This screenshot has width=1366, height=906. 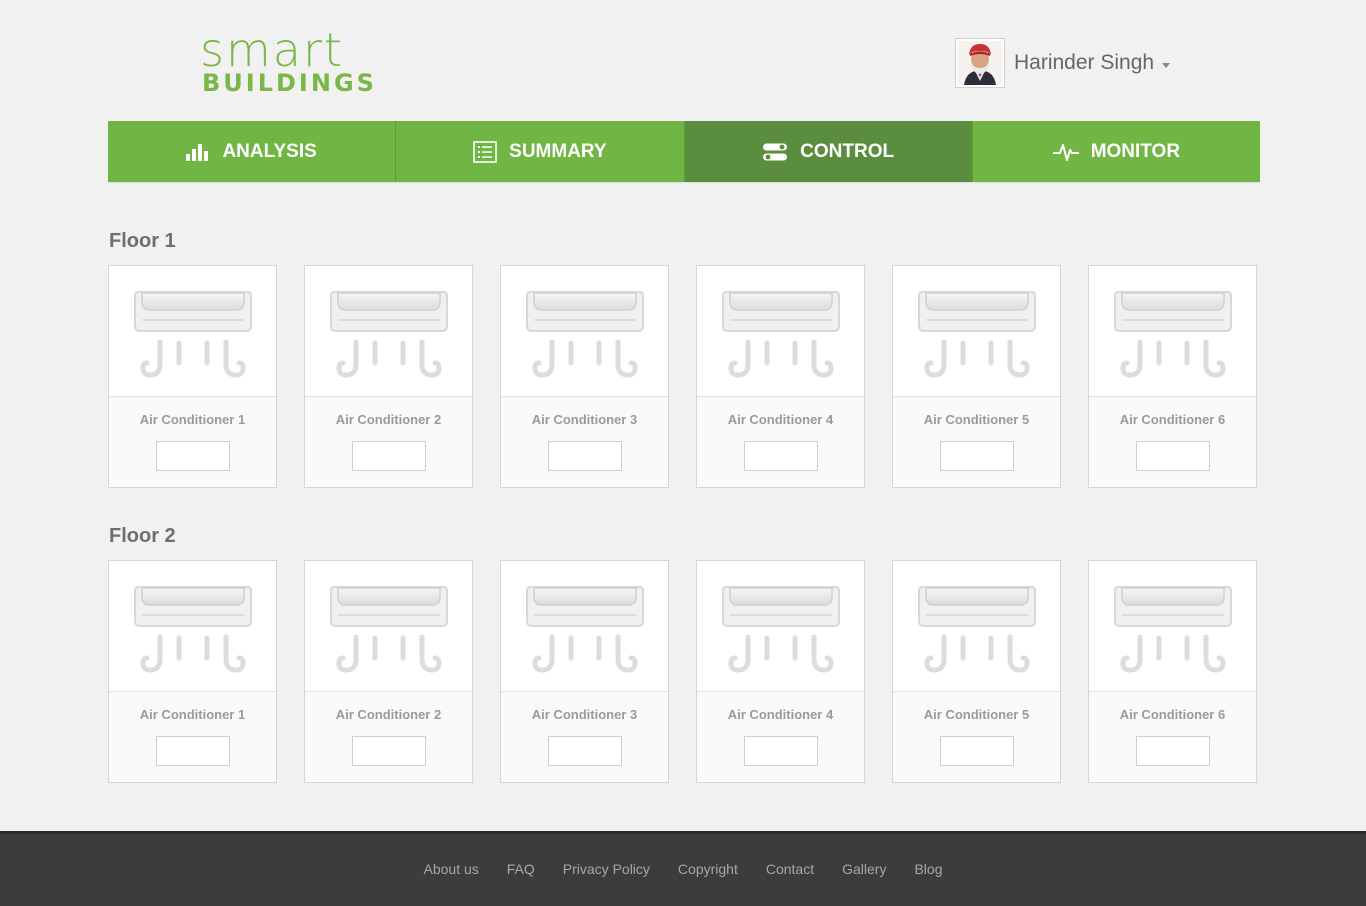 I want to click on tab-control-label: CONTROL, so click(x=847, y=151).